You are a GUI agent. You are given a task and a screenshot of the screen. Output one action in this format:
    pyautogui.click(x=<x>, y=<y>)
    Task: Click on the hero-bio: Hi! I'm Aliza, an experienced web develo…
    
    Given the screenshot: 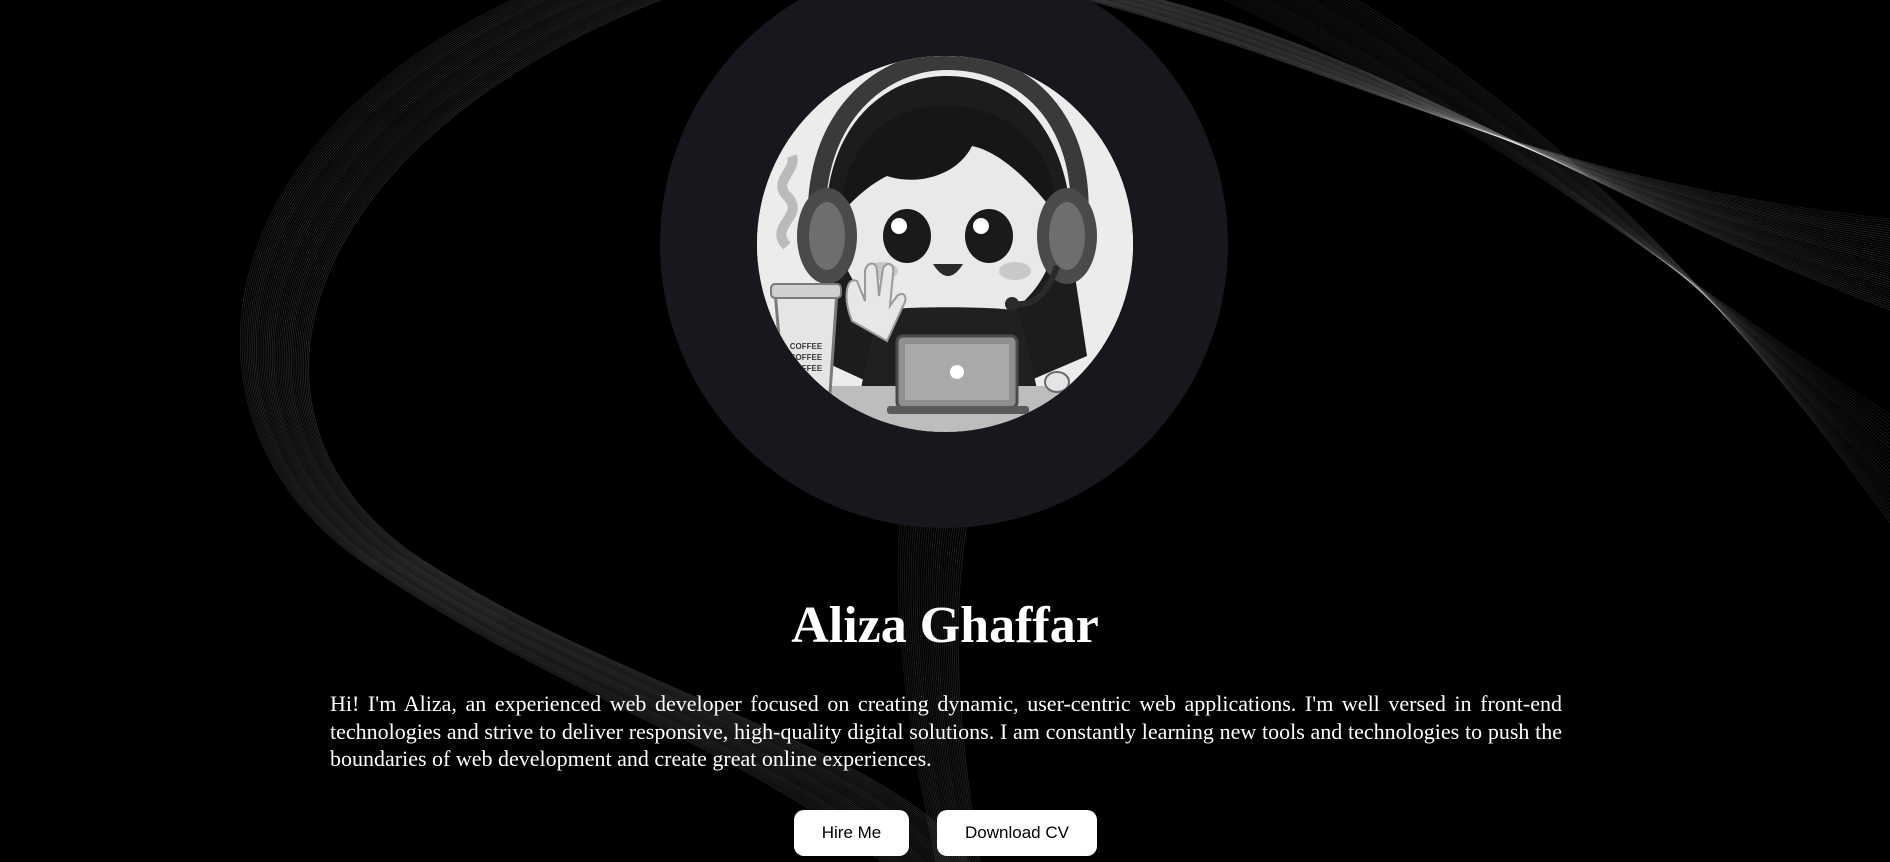 What is the action you would take?
    pyautogui.click(x=946, y=731)
    